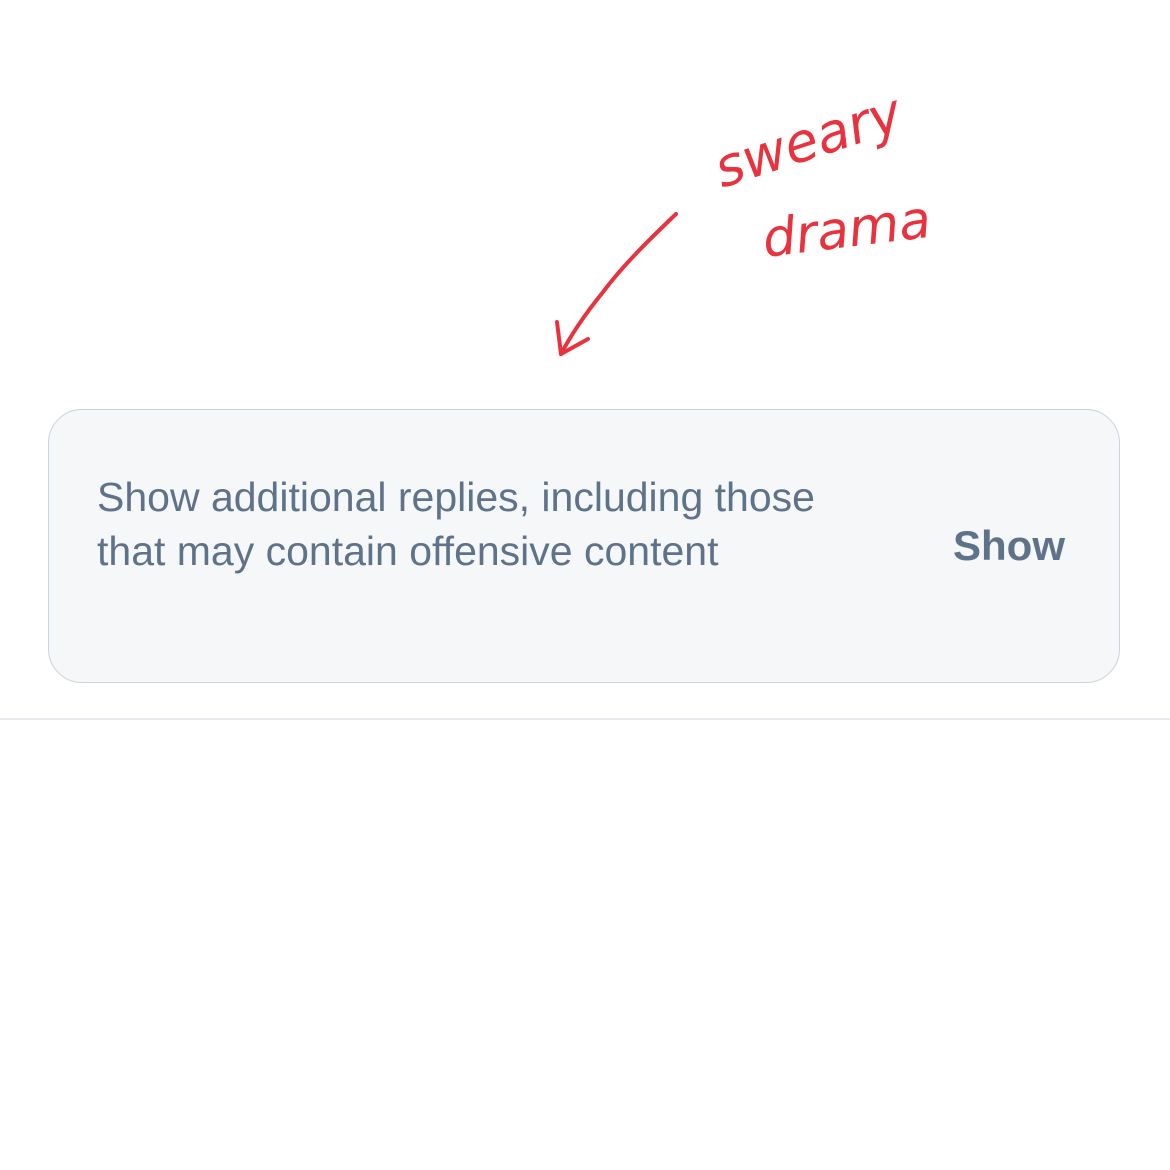 Image resolution: width=1170 pixels, height=1170 pixels. What do you see at coordinates (744, 218) in the screenshot?
I see `handwritten-annotation: sweary drama` at bounding box center [744, 218].